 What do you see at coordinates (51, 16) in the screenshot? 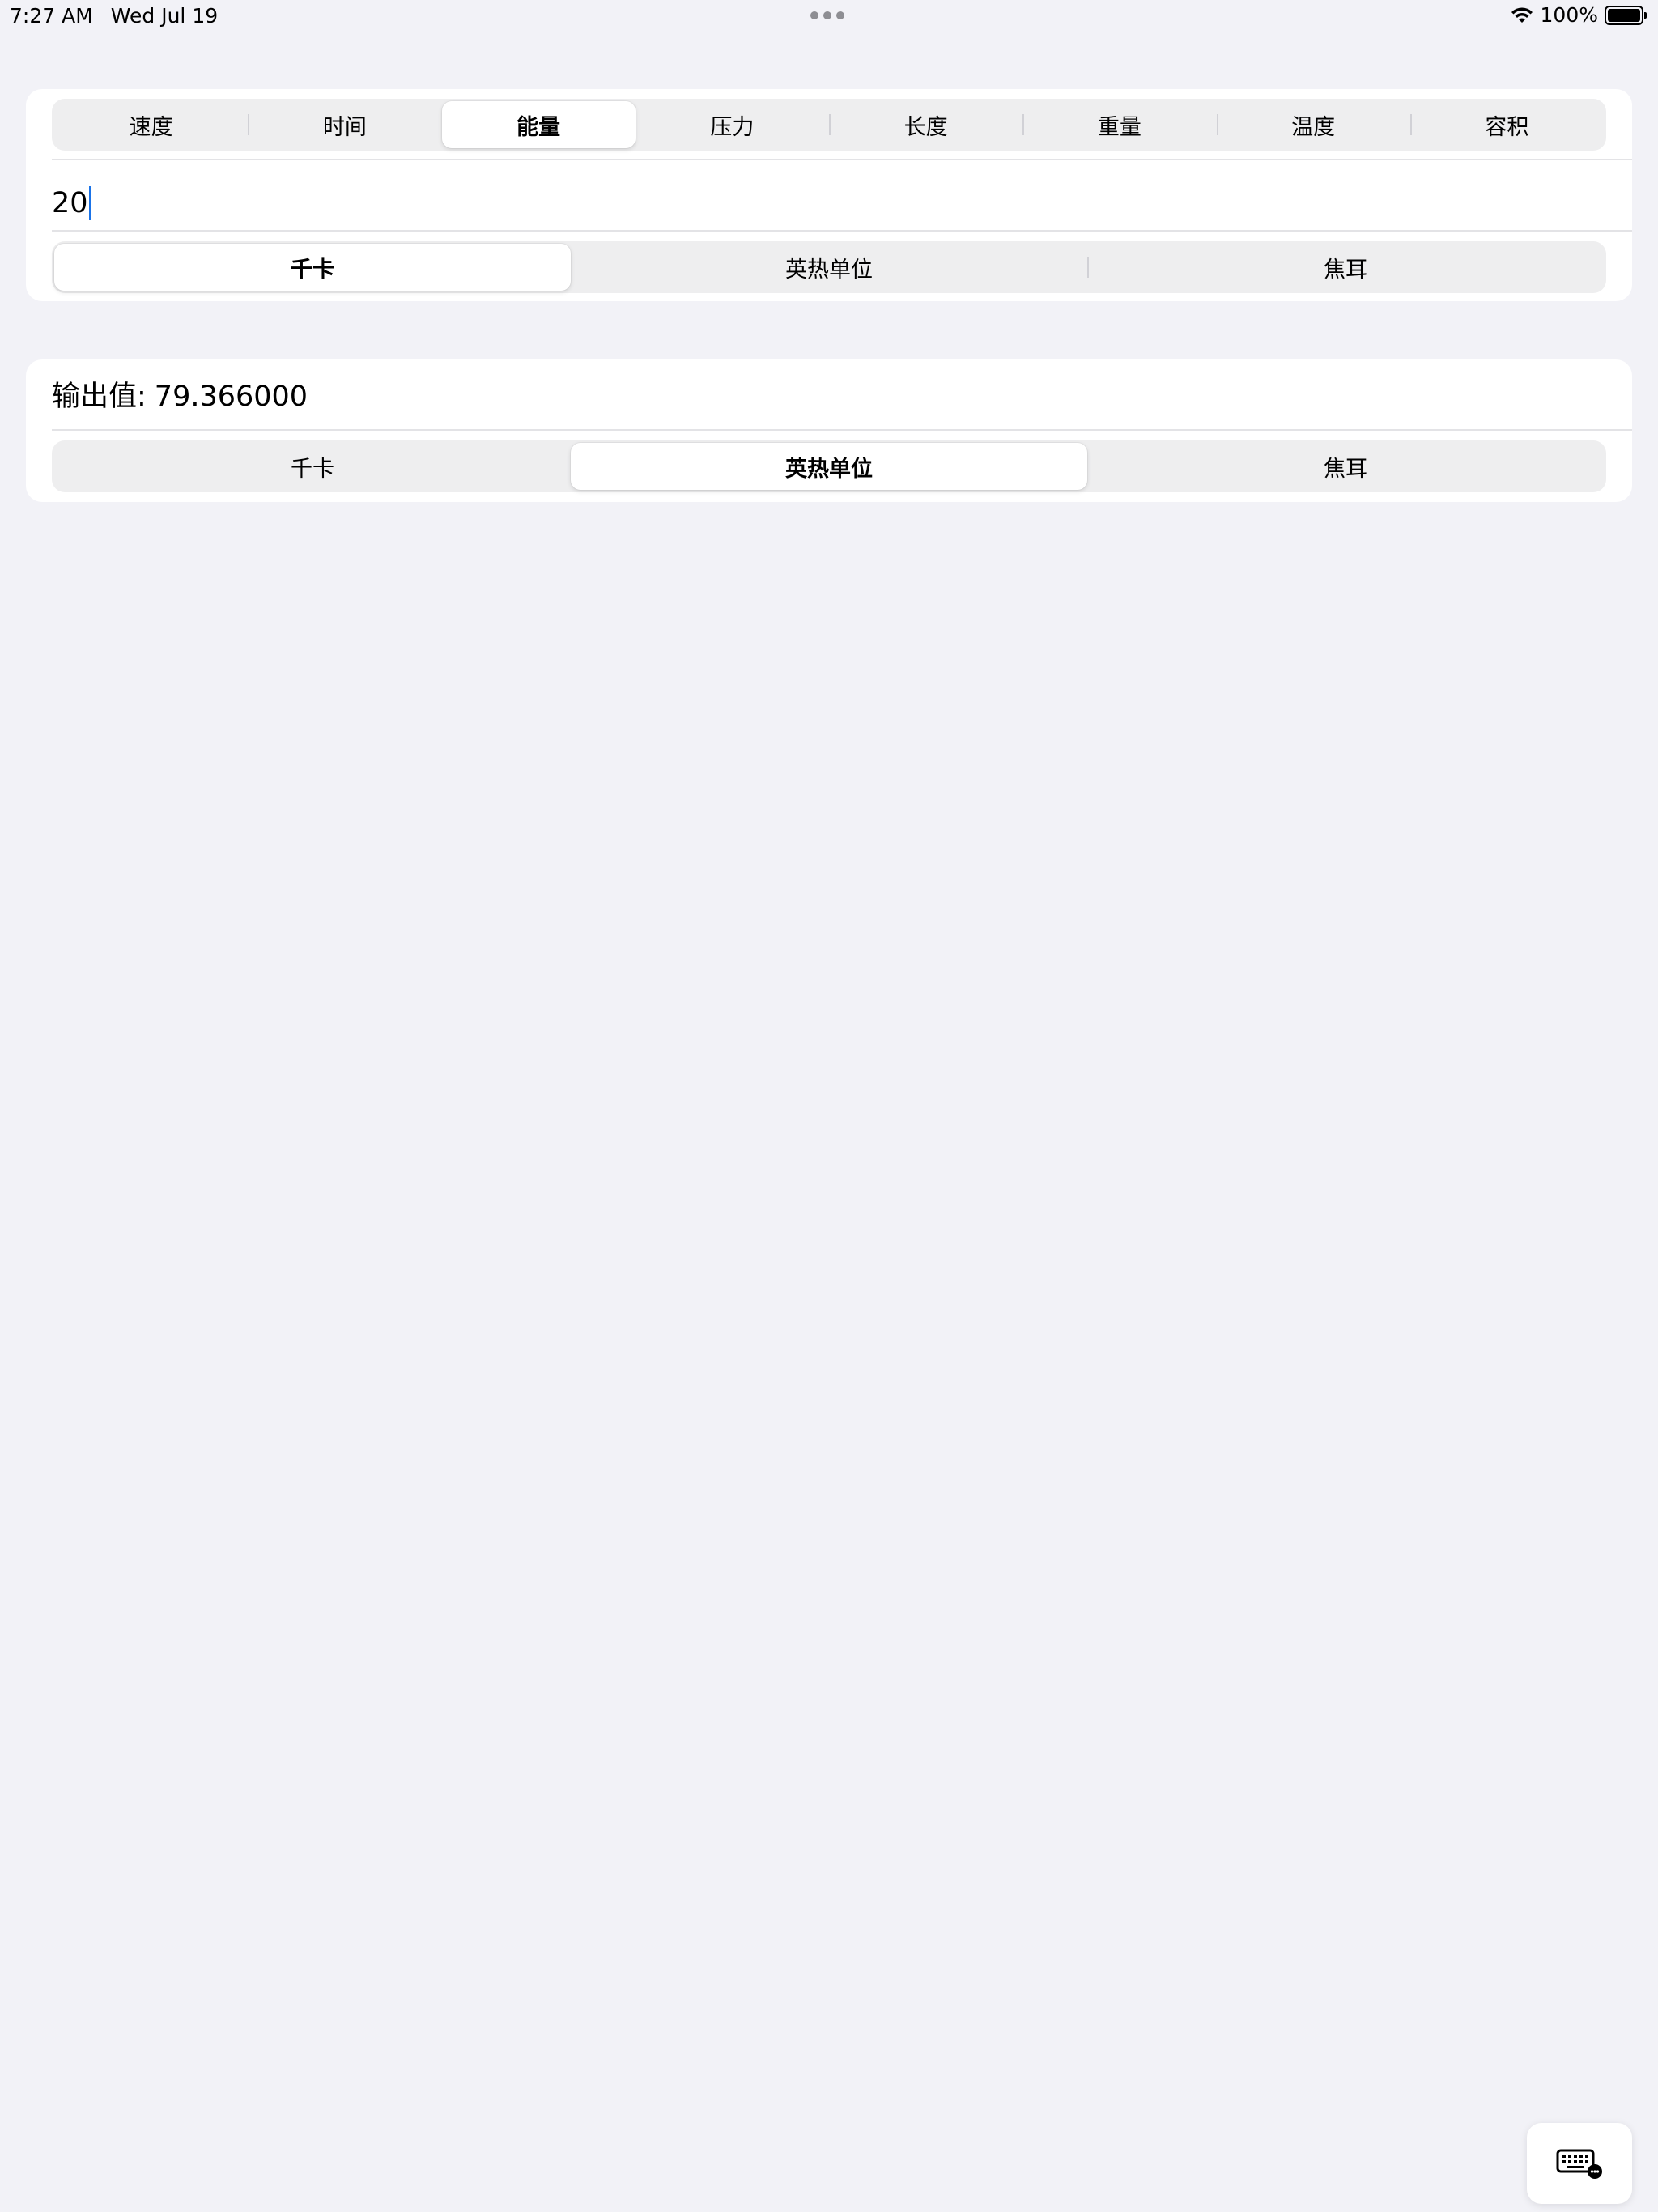
I see `status-time: 7:27 AM` at bounding box center [51, 16].